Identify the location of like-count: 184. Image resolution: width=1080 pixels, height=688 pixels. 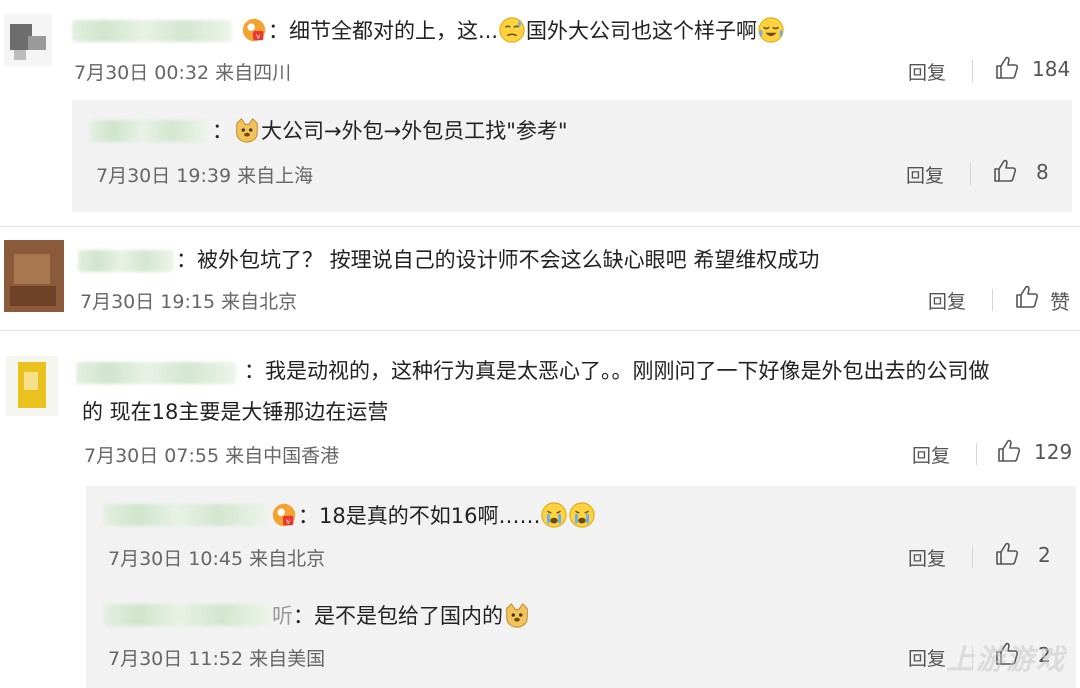
(1051, 69).